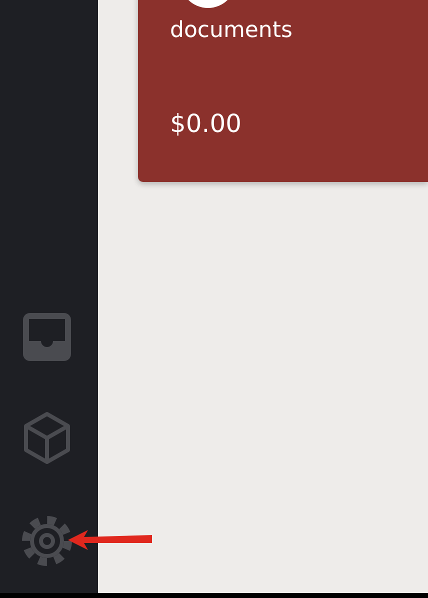 The width and height of the screenshot is (428, 598). I want to click on card-amount: $0.00, so click(206, 123).